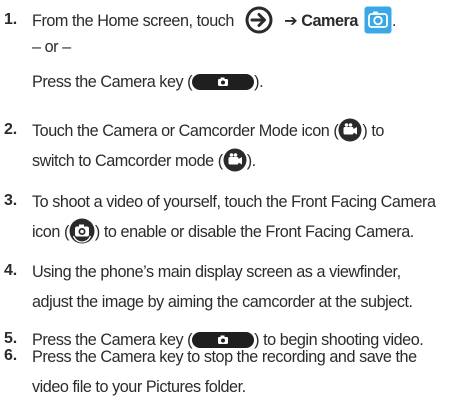 The height and width of the screenshot is (402, 472). Describe the element at coordinates (329, 21) in the screenshot. I see `camera-label: Camera` at that location.